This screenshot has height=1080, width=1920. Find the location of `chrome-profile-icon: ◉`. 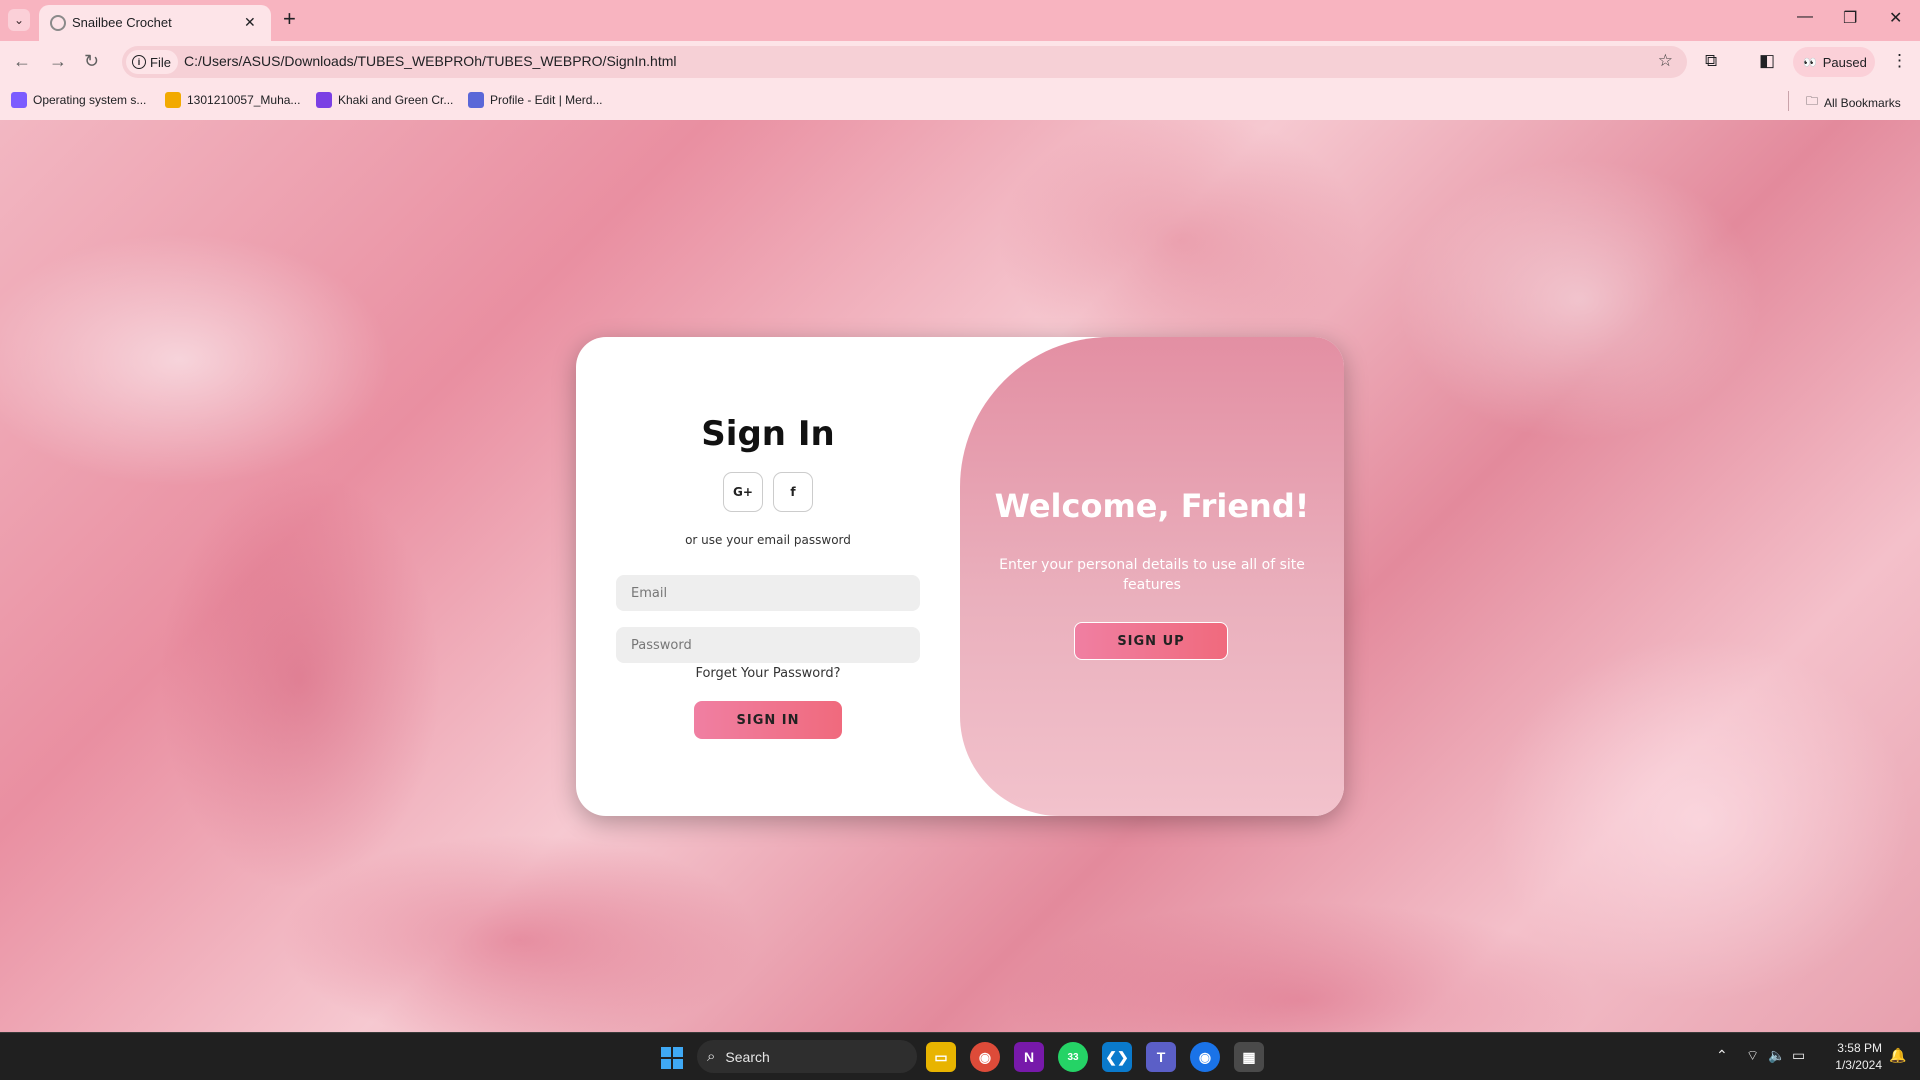

chrome-profile-icon: ◉ is located at coordinates (1205, 1057).